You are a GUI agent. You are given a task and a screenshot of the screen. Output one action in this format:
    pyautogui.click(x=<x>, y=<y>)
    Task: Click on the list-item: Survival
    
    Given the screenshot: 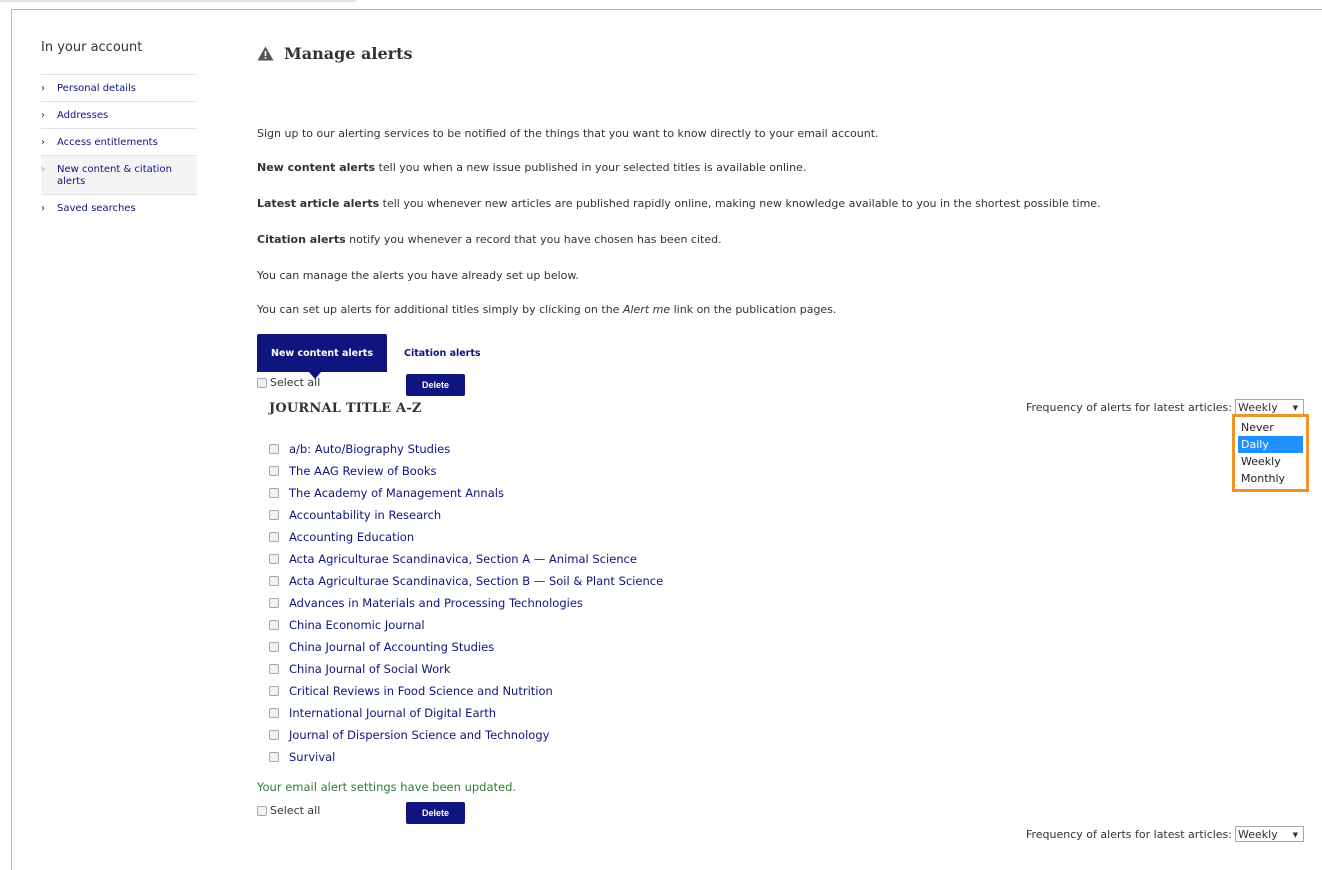 What is the action you would take?
    pyautogui.click(x=466, y=757)
    